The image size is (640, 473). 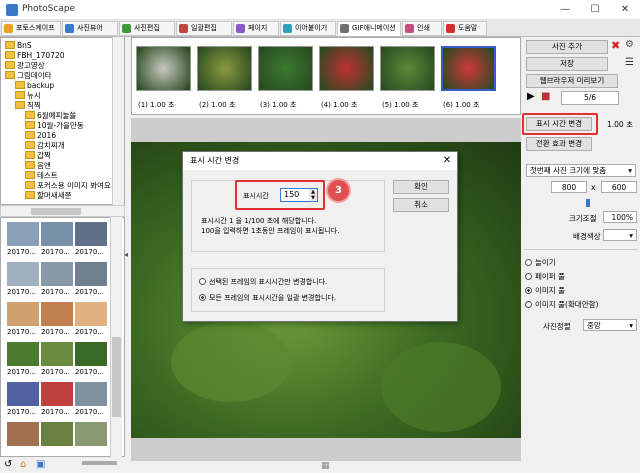 I want to click on tree-item: 2016, so click(x=40, y=135).